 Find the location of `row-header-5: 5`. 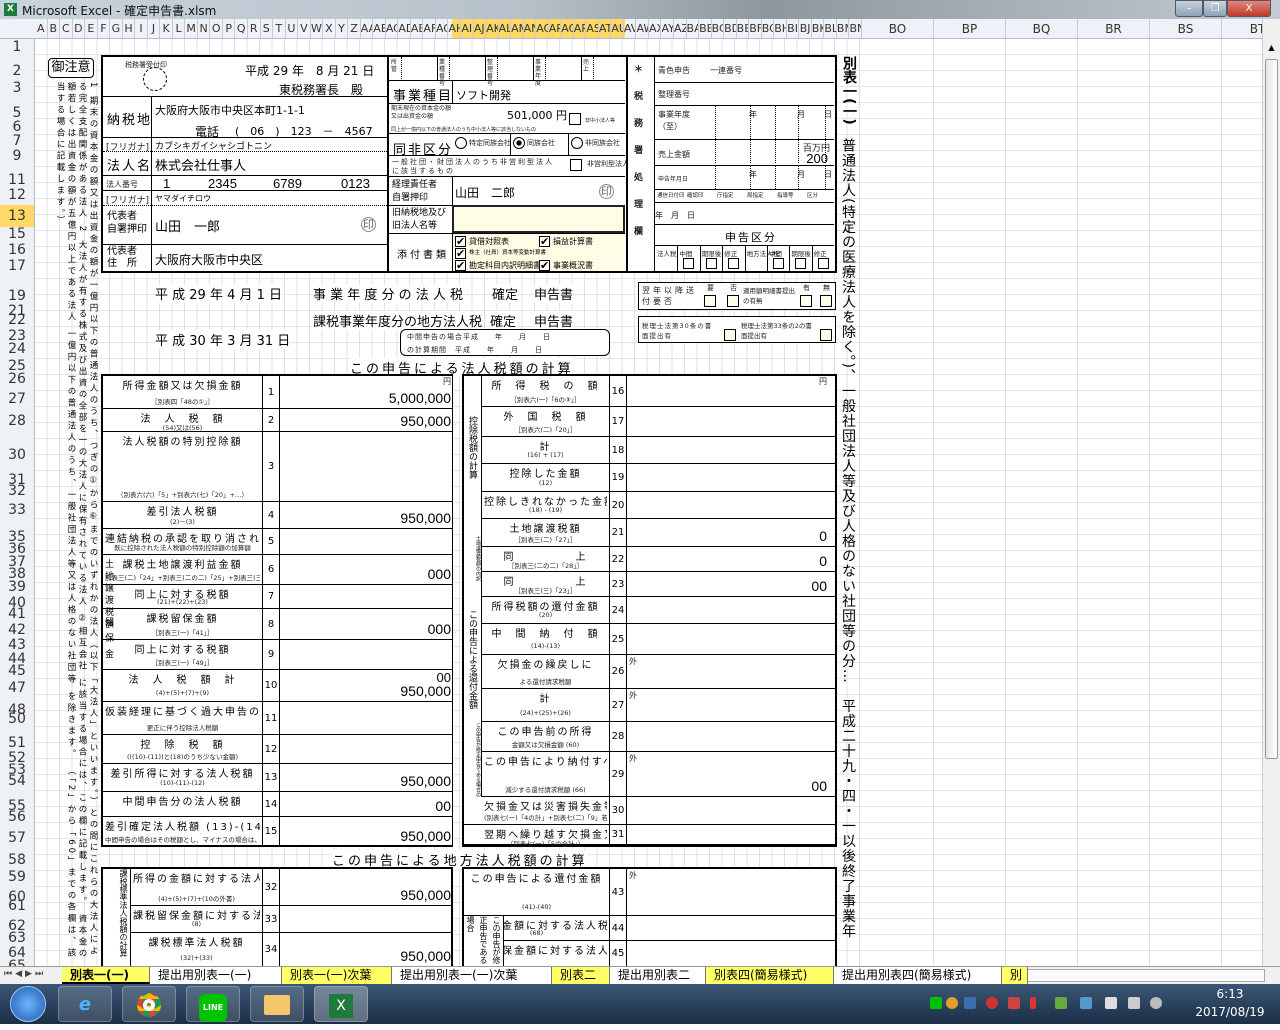

row-header-5: 5 is located at coordinates (17, 113).